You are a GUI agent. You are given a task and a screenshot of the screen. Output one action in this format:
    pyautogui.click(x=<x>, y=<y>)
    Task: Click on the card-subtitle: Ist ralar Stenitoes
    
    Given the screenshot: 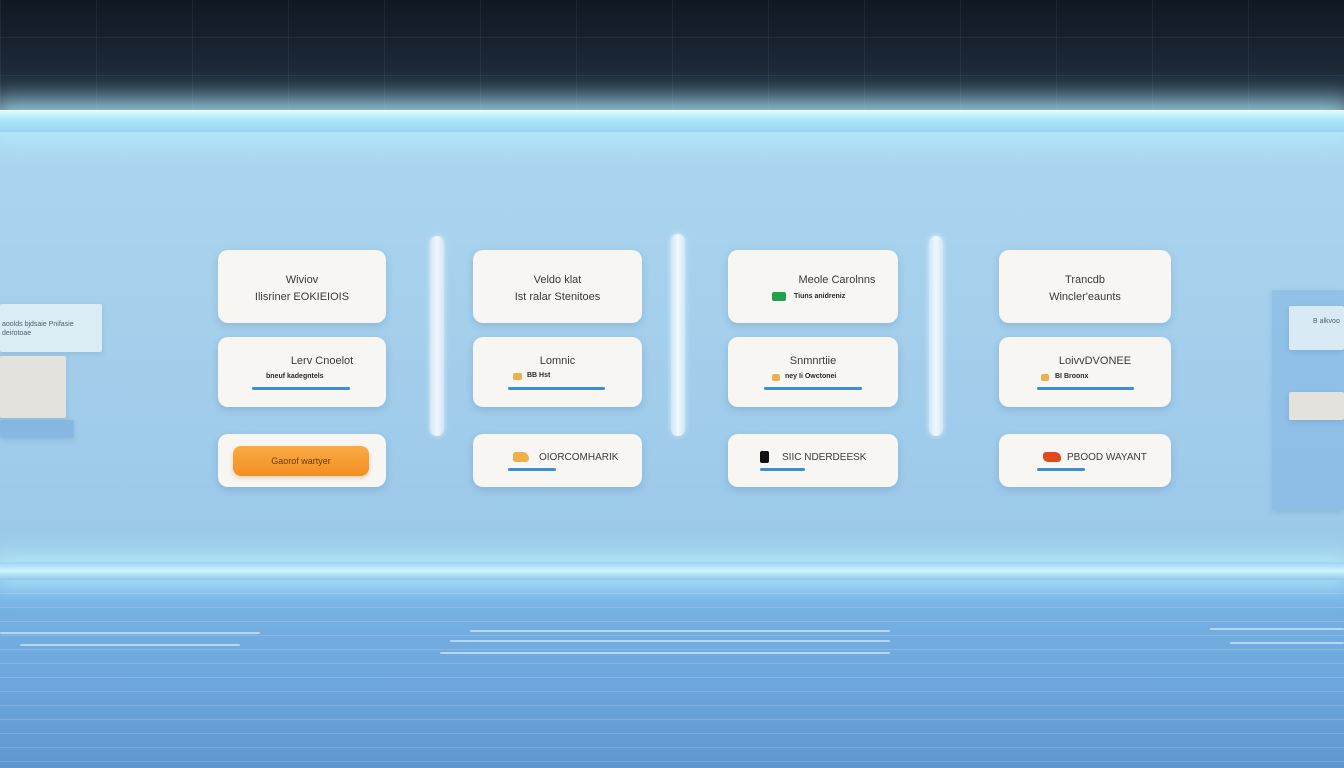 What is the action you would take?
    pyautogui.click(x=557, y=297)
    